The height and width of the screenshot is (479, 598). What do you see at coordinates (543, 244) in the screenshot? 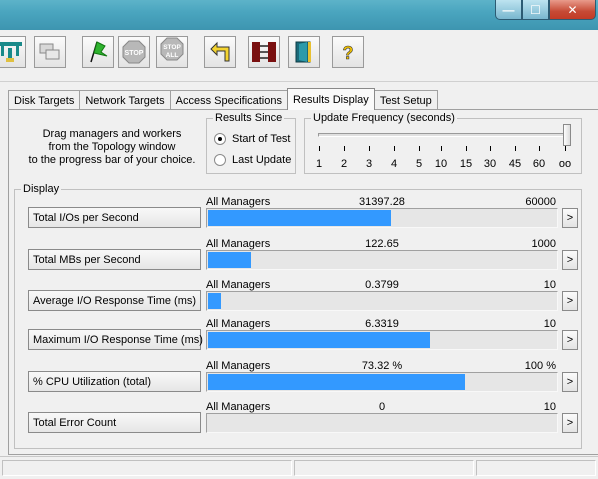
I see `metric-max: 1000` at bounding box center [543, 244].